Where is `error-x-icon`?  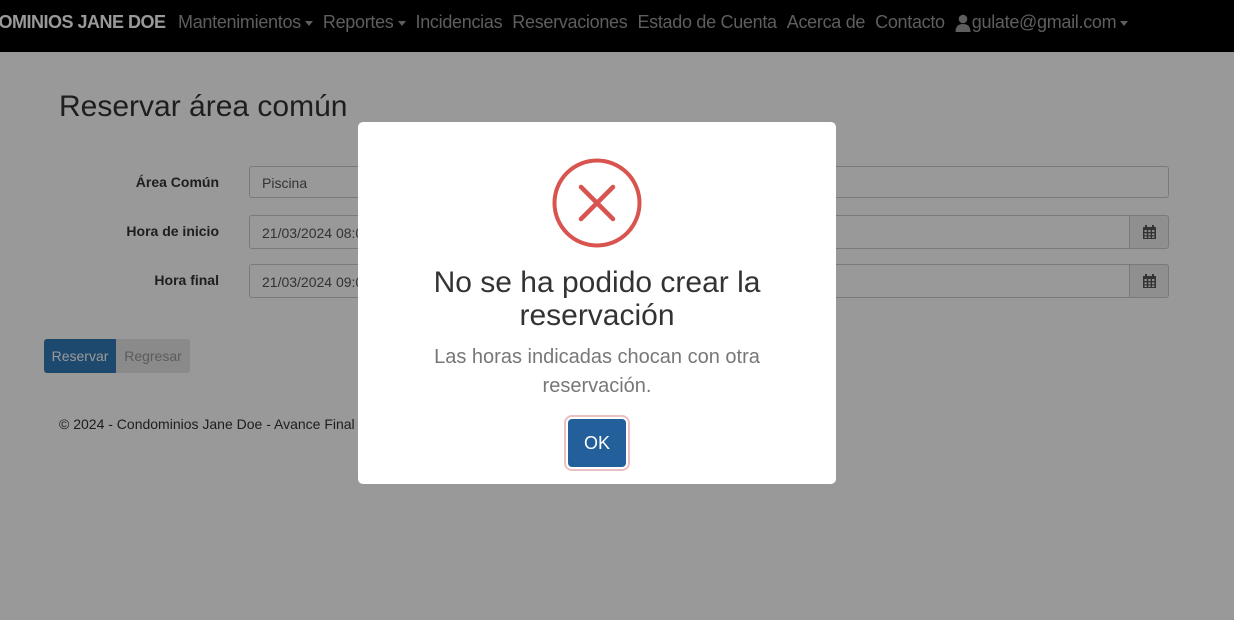
error-x-icon is located at coordinates (597, 203).